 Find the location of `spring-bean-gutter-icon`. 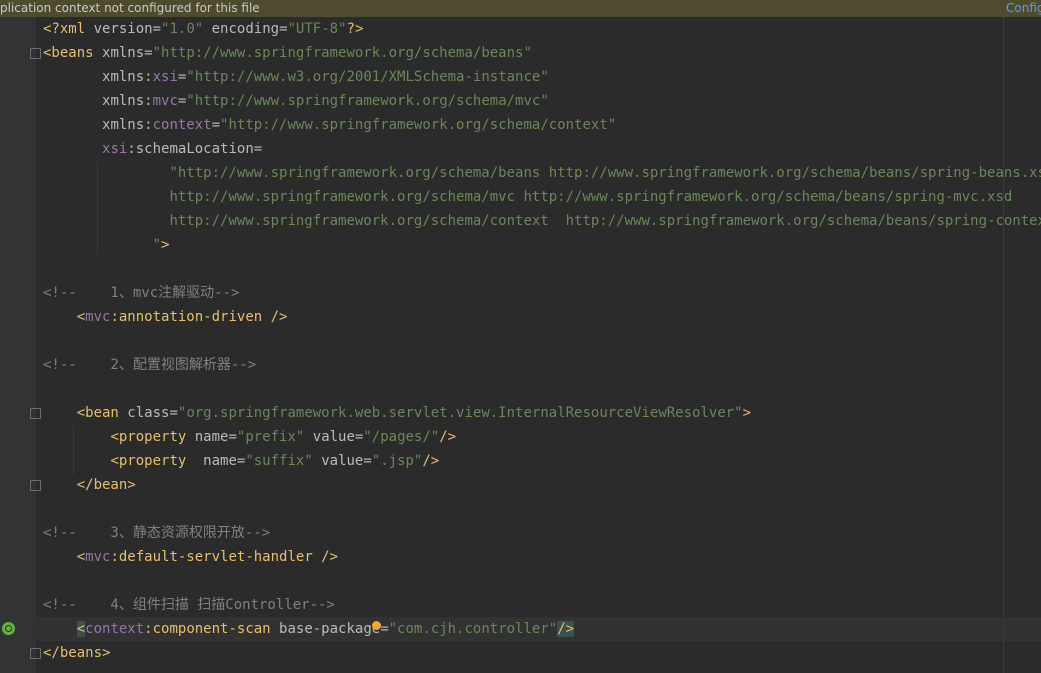

spring-bean-gutter-icon is located at coordinates (8, 628).